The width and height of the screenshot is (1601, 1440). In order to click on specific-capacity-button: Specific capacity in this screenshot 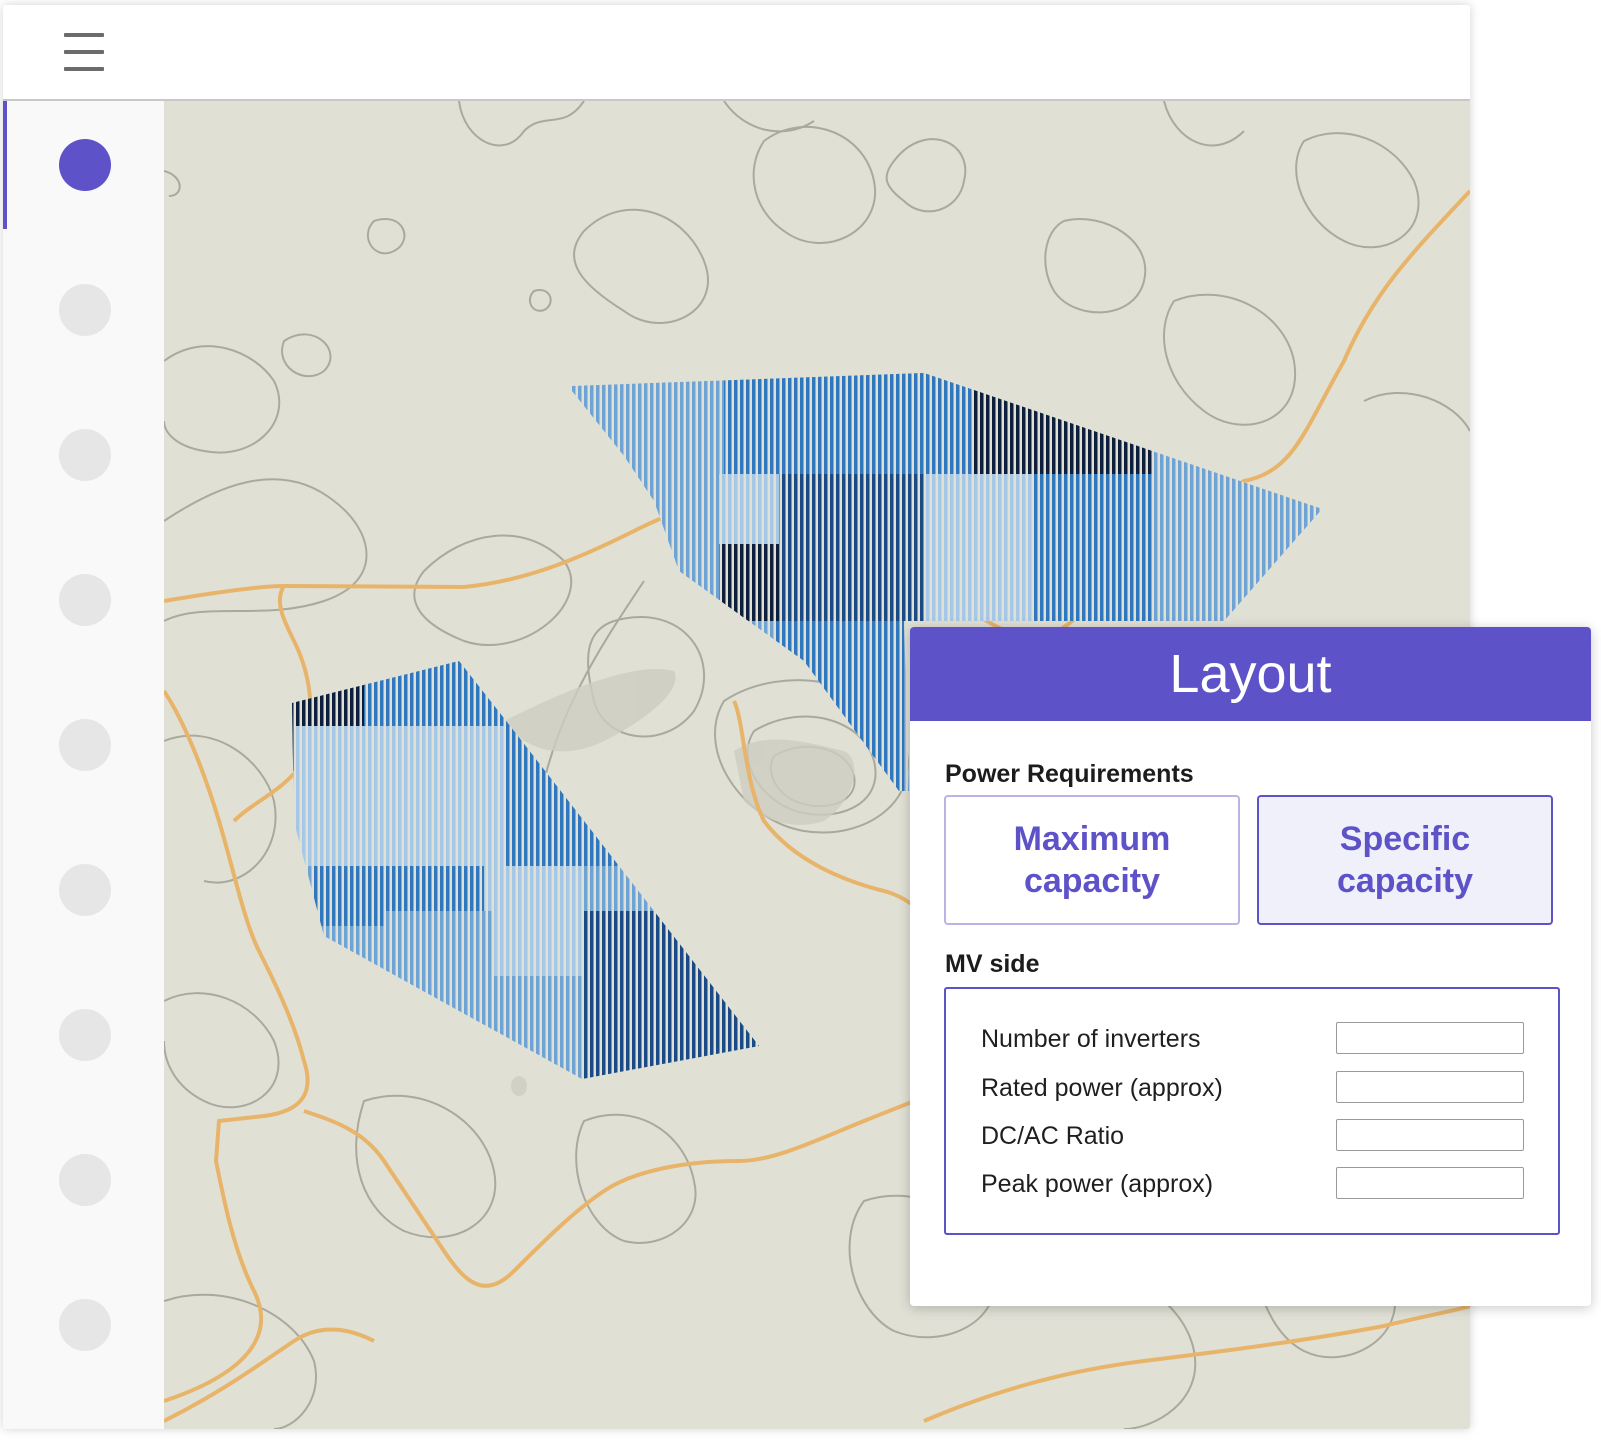, I will do `click(1405, 860)`.